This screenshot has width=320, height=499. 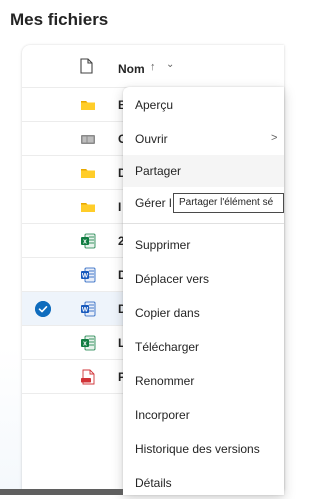 What do you see at coordinates (43, 309) in the screenshot?
I see `checkmark-icon` at bounding box center [43, 309].